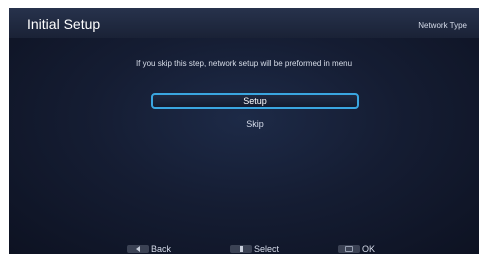 This screenshot has width=488, height=262. I want to click on footer-hints: Back Select OK, so click(244, 249).